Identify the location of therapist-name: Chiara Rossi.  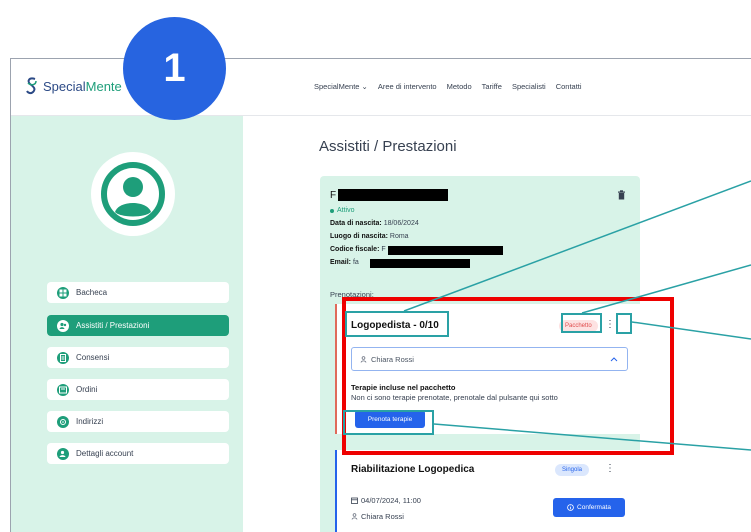
(382, 516).